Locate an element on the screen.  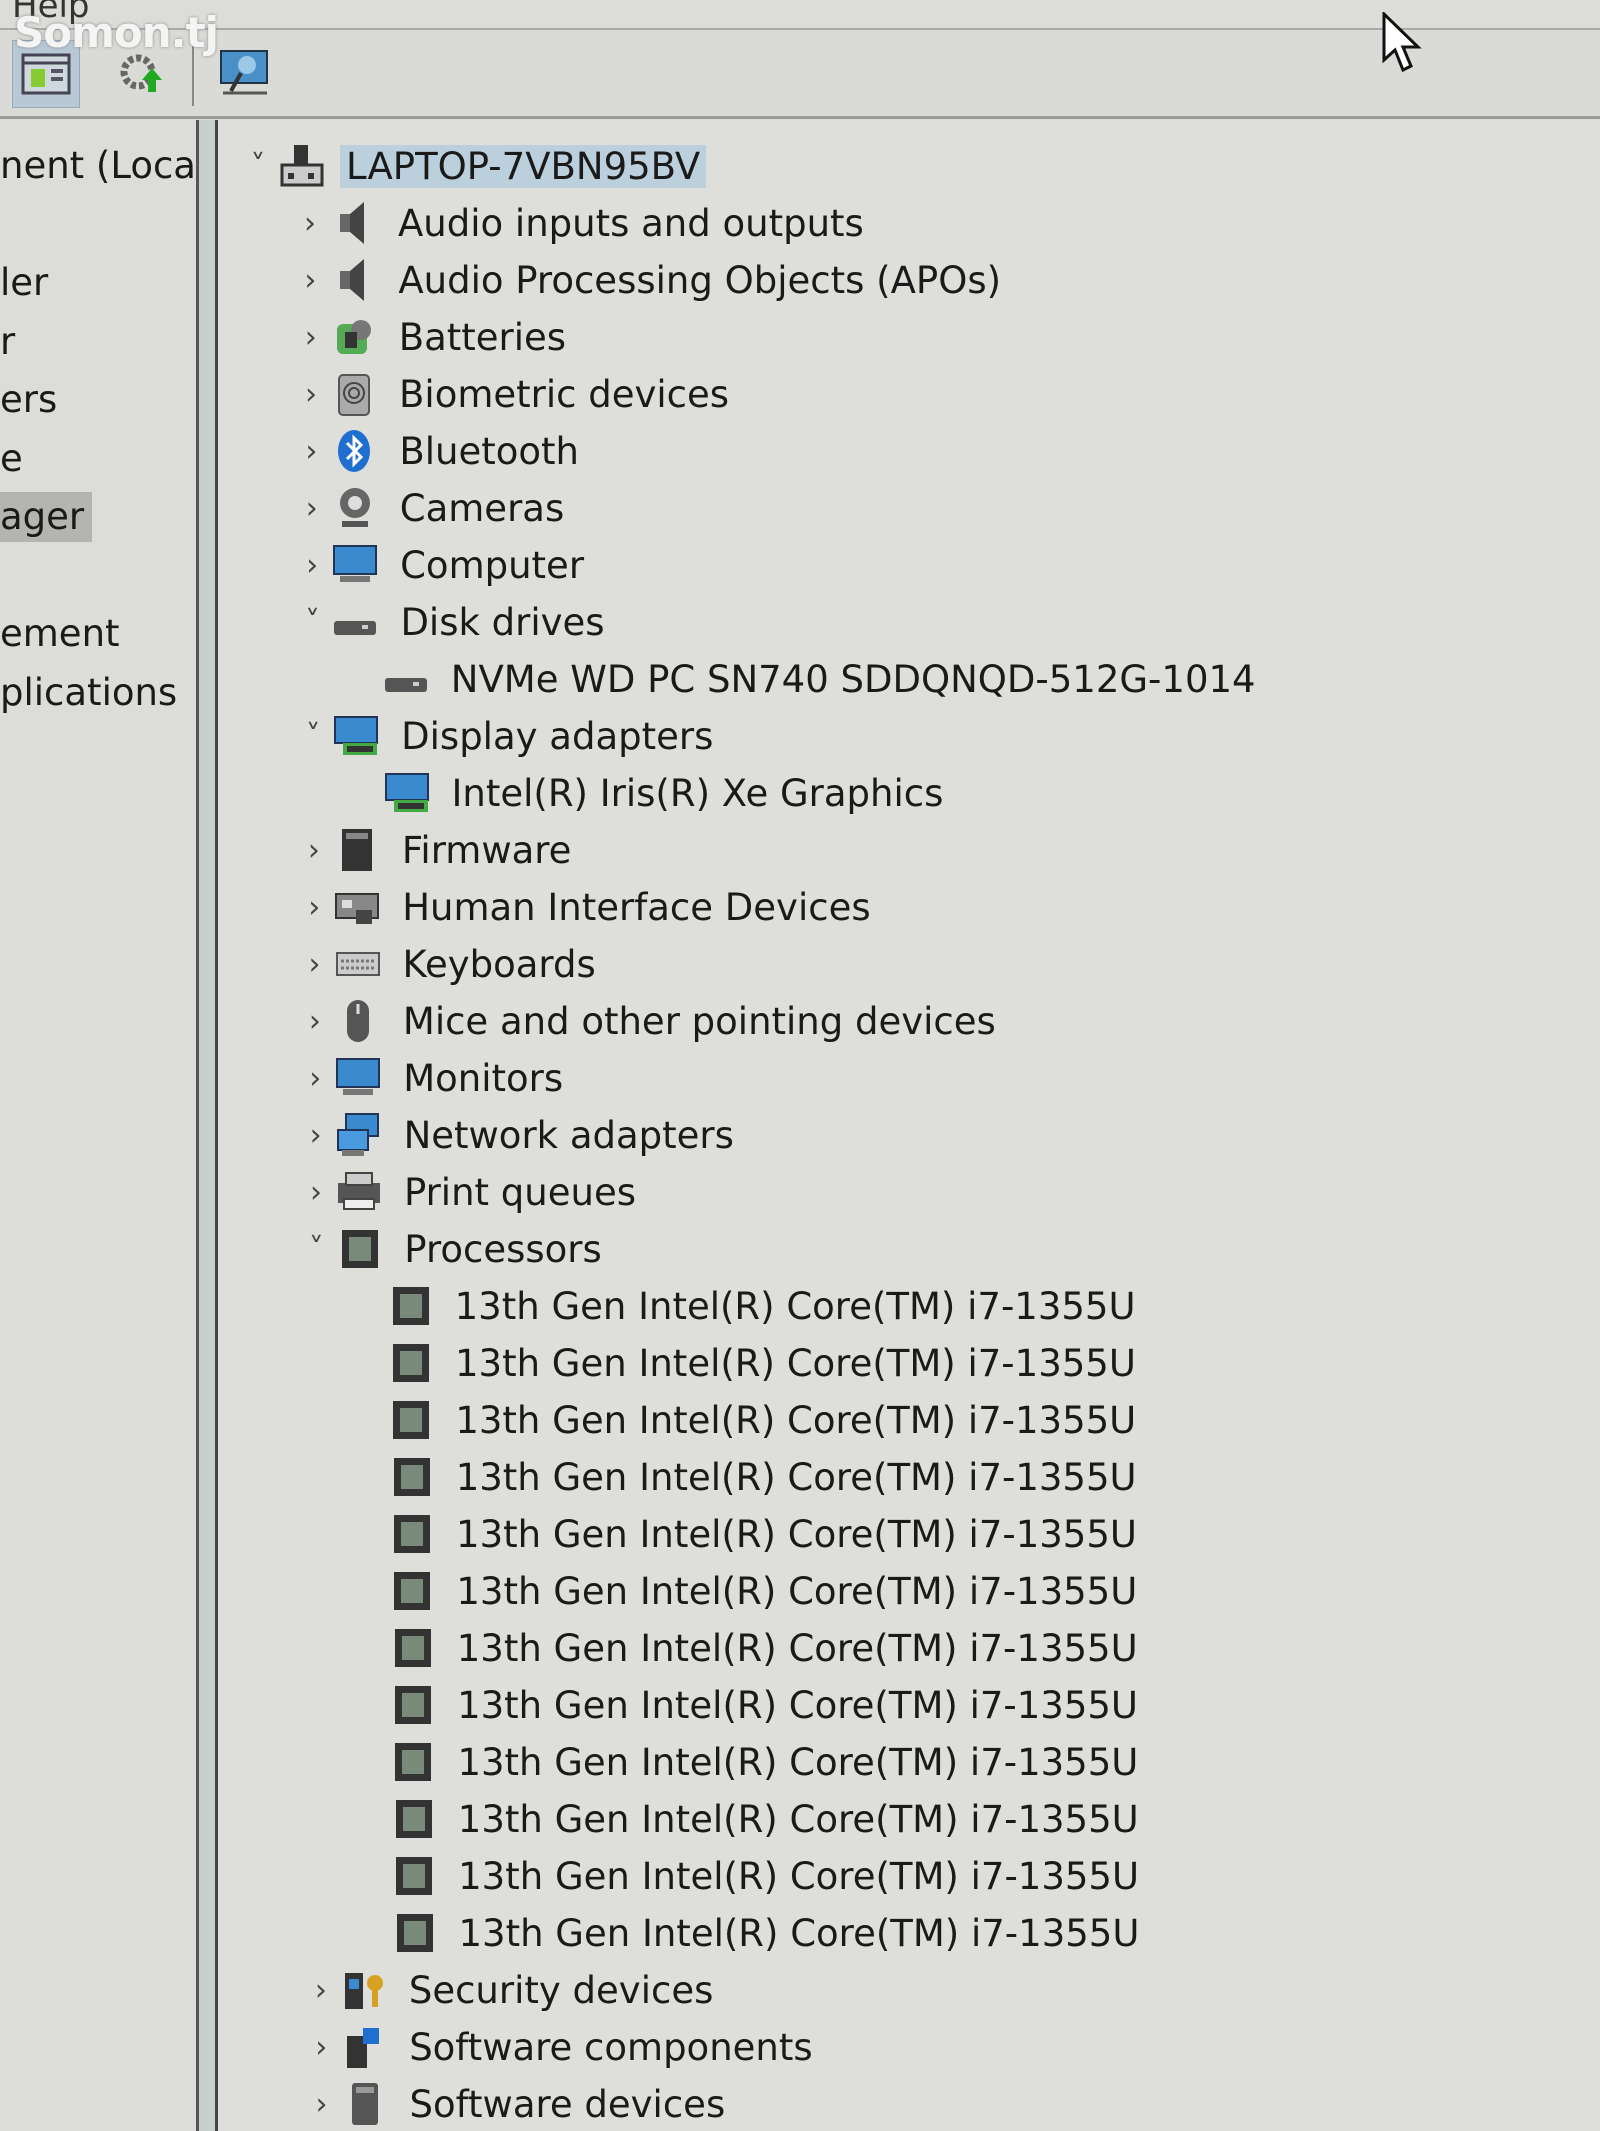
tree-node: › Computer is located at coordinates (442, 565).